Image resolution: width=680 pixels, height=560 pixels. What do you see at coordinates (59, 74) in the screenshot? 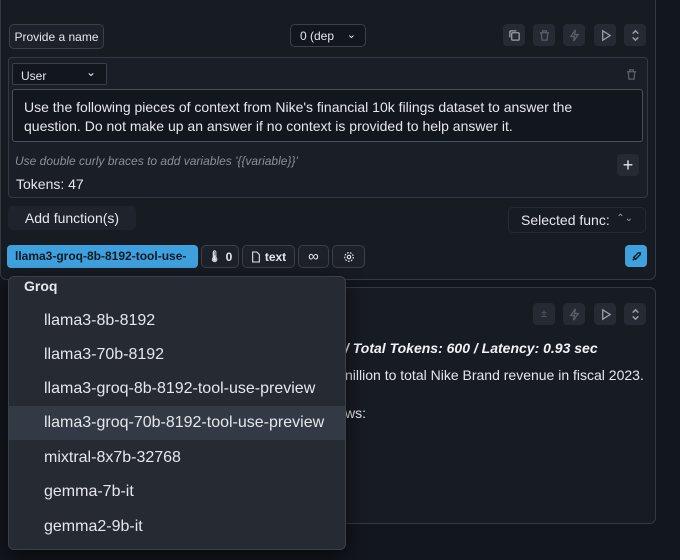
I see `role-select: User ⌄` at bounding box center [59, 74].